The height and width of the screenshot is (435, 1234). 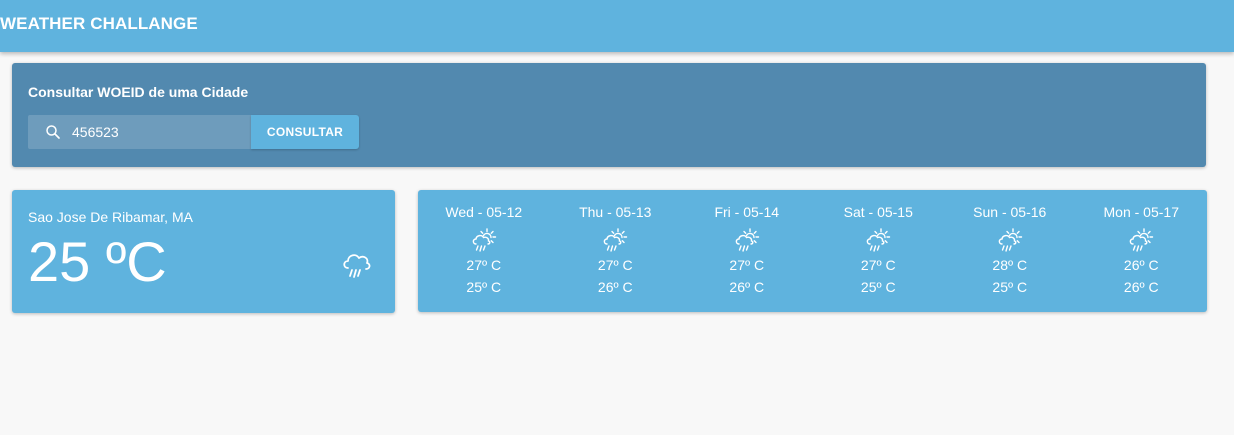 I want to click on forecast-day-label: Thu - 05-13, so click(x=615, y=212).